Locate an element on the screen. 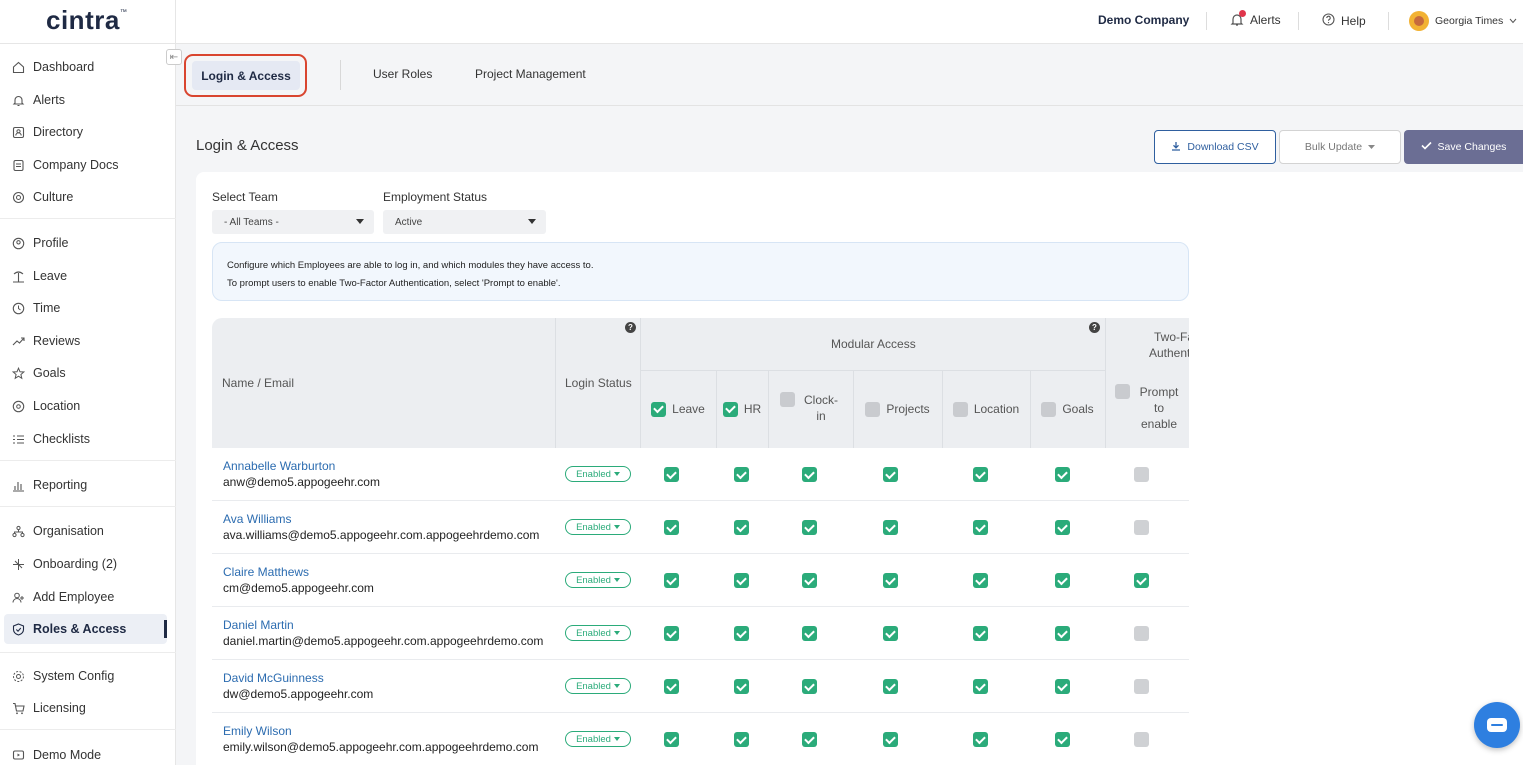 The image size is (1523, 765). employee-name-link: Ava Williams is located at coordinates (257, 519).